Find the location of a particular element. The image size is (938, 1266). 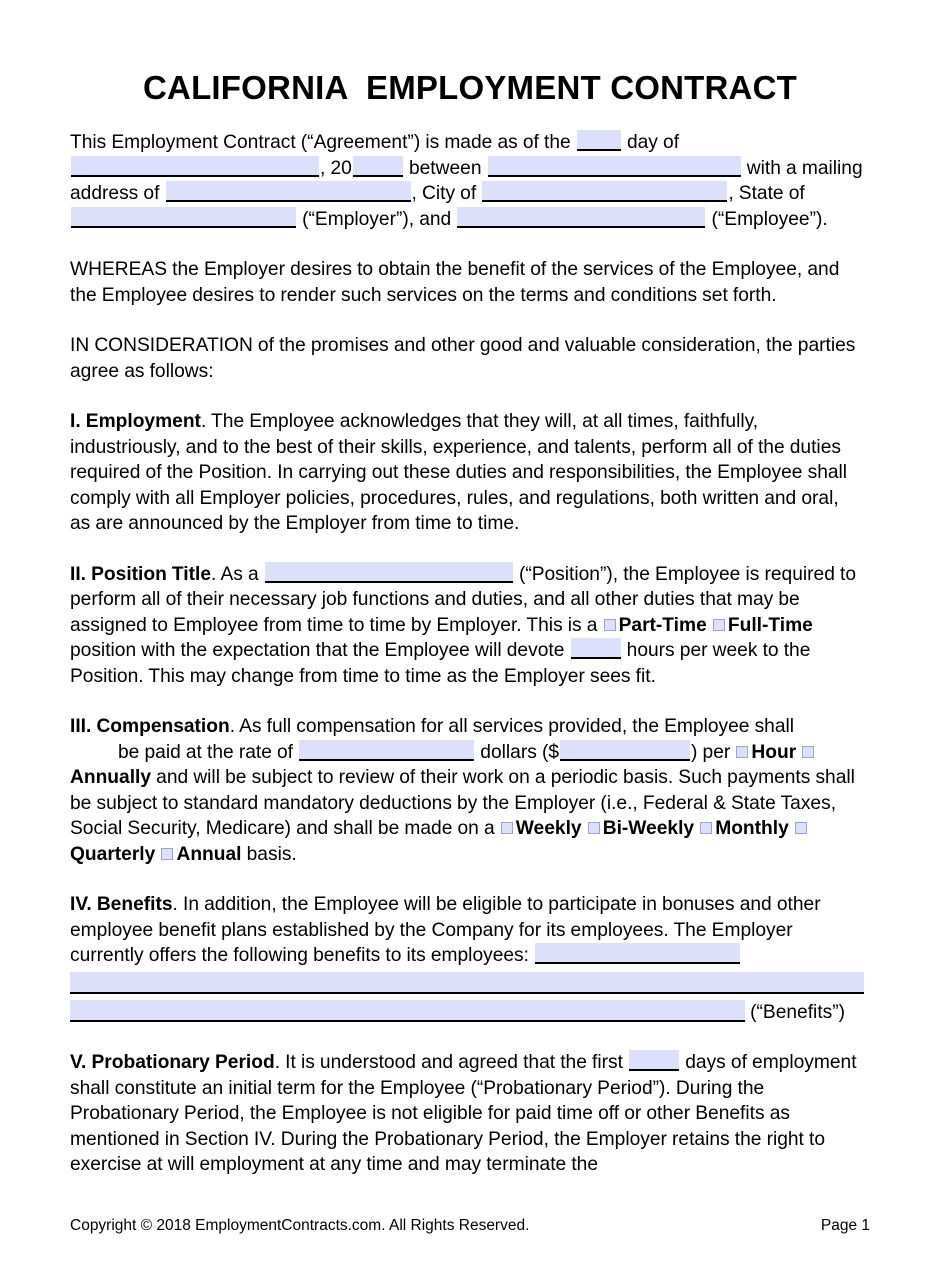

section-compensation-text-2: be paid at the rate of is located at coordinates (206, 752).